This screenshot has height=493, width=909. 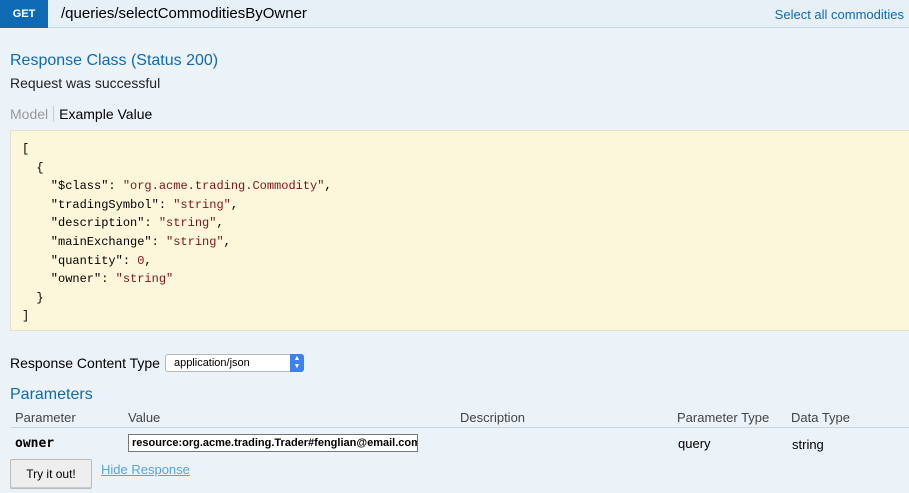 I want to click on try-it-out-button: Try it out!, so click(x=51, y=474).